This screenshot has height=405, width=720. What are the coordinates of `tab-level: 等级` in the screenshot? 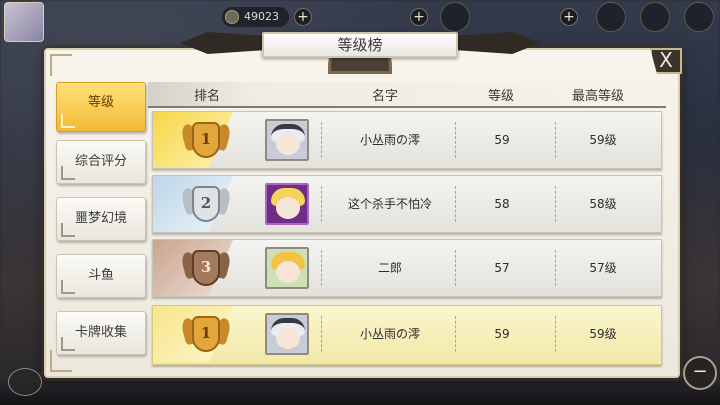 It's located at (101, 107).